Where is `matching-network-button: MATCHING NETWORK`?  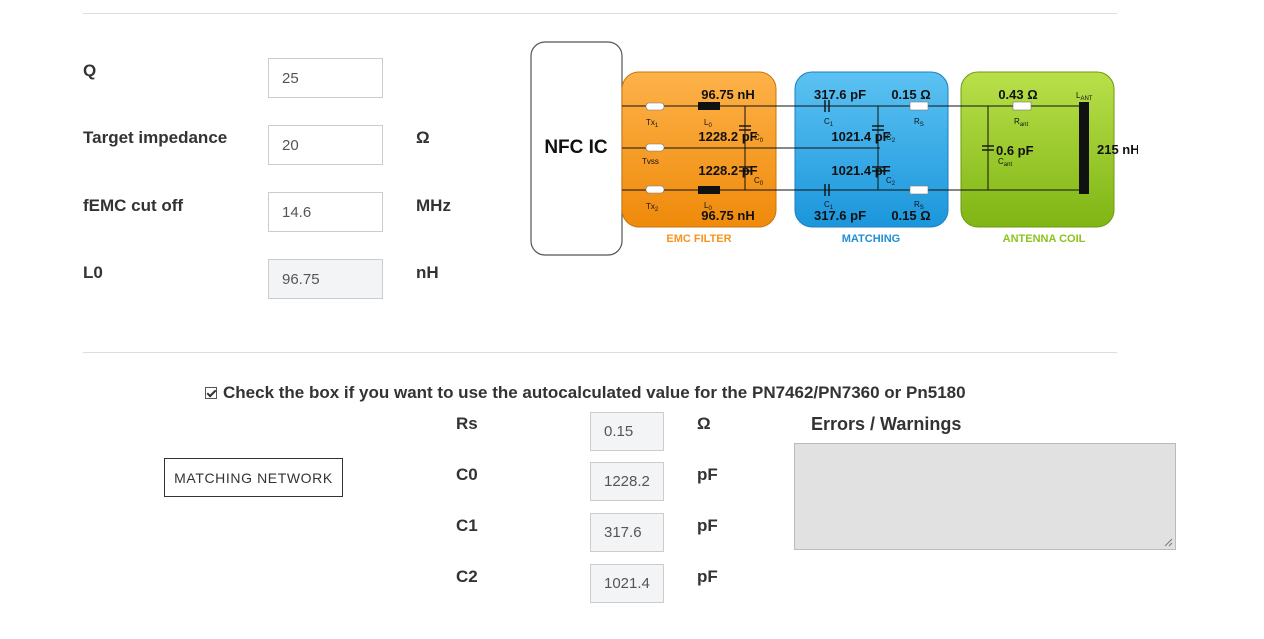 matching-network-button: MATCHING NETWORK is located at coordinates (253, 477).